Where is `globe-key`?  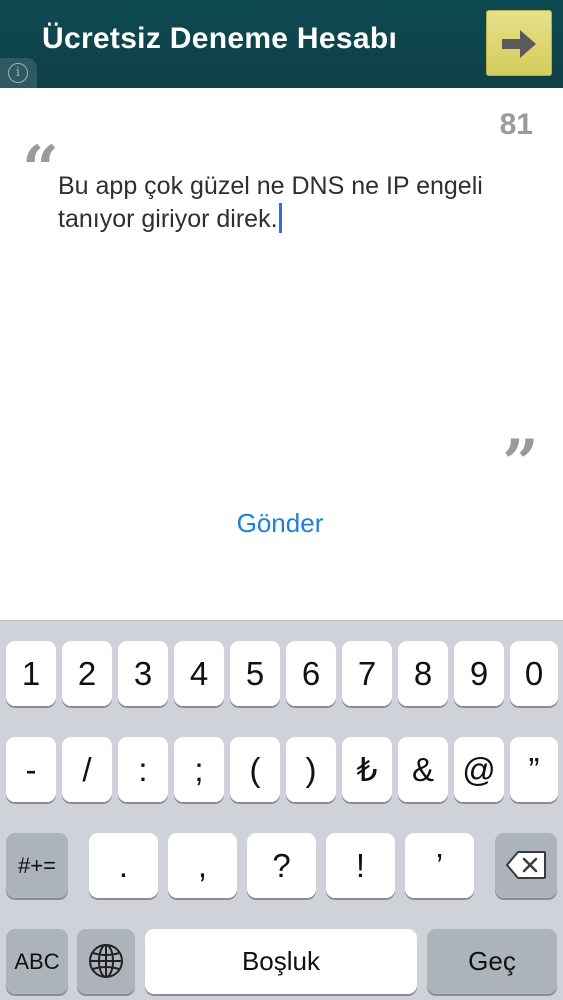
globe-key is located at coordinates (106, 961).